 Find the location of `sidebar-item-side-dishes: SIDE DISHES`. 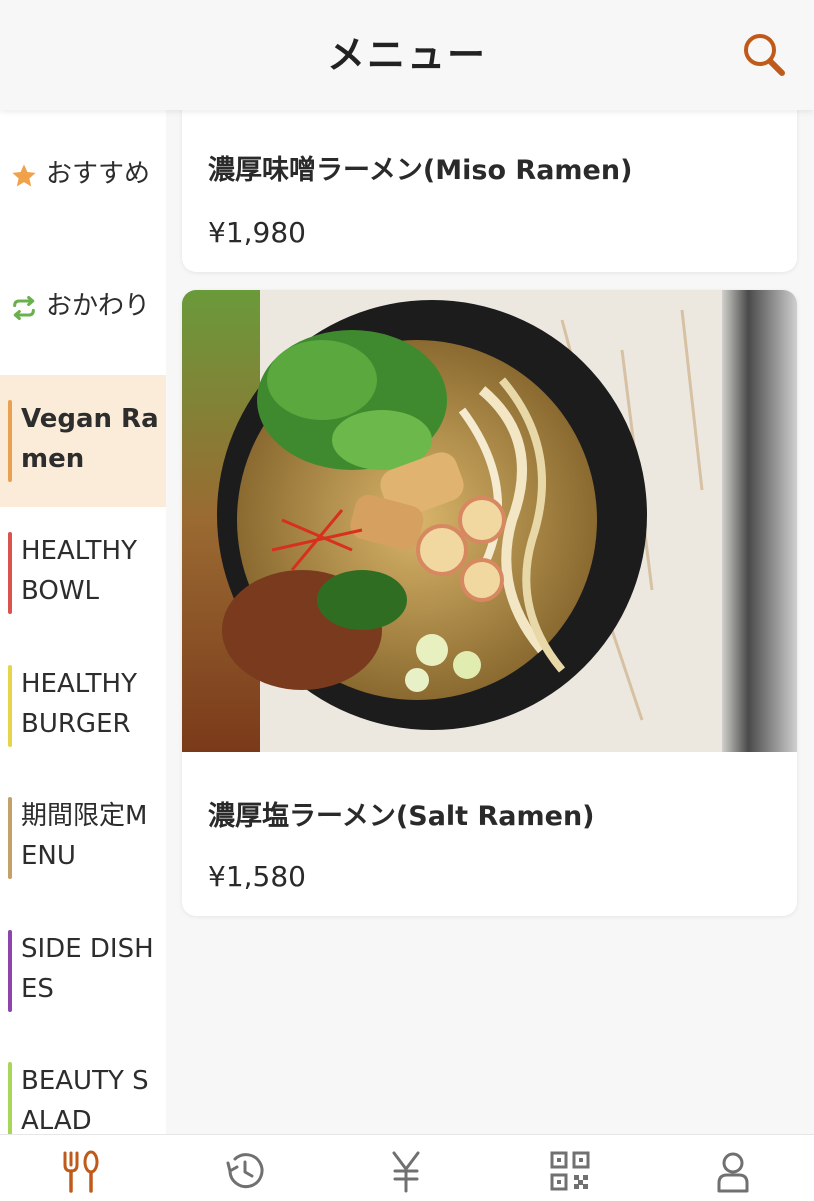

sidebar-item-side-dishes: SIDE DISHES is located at coordinates (83, 971).